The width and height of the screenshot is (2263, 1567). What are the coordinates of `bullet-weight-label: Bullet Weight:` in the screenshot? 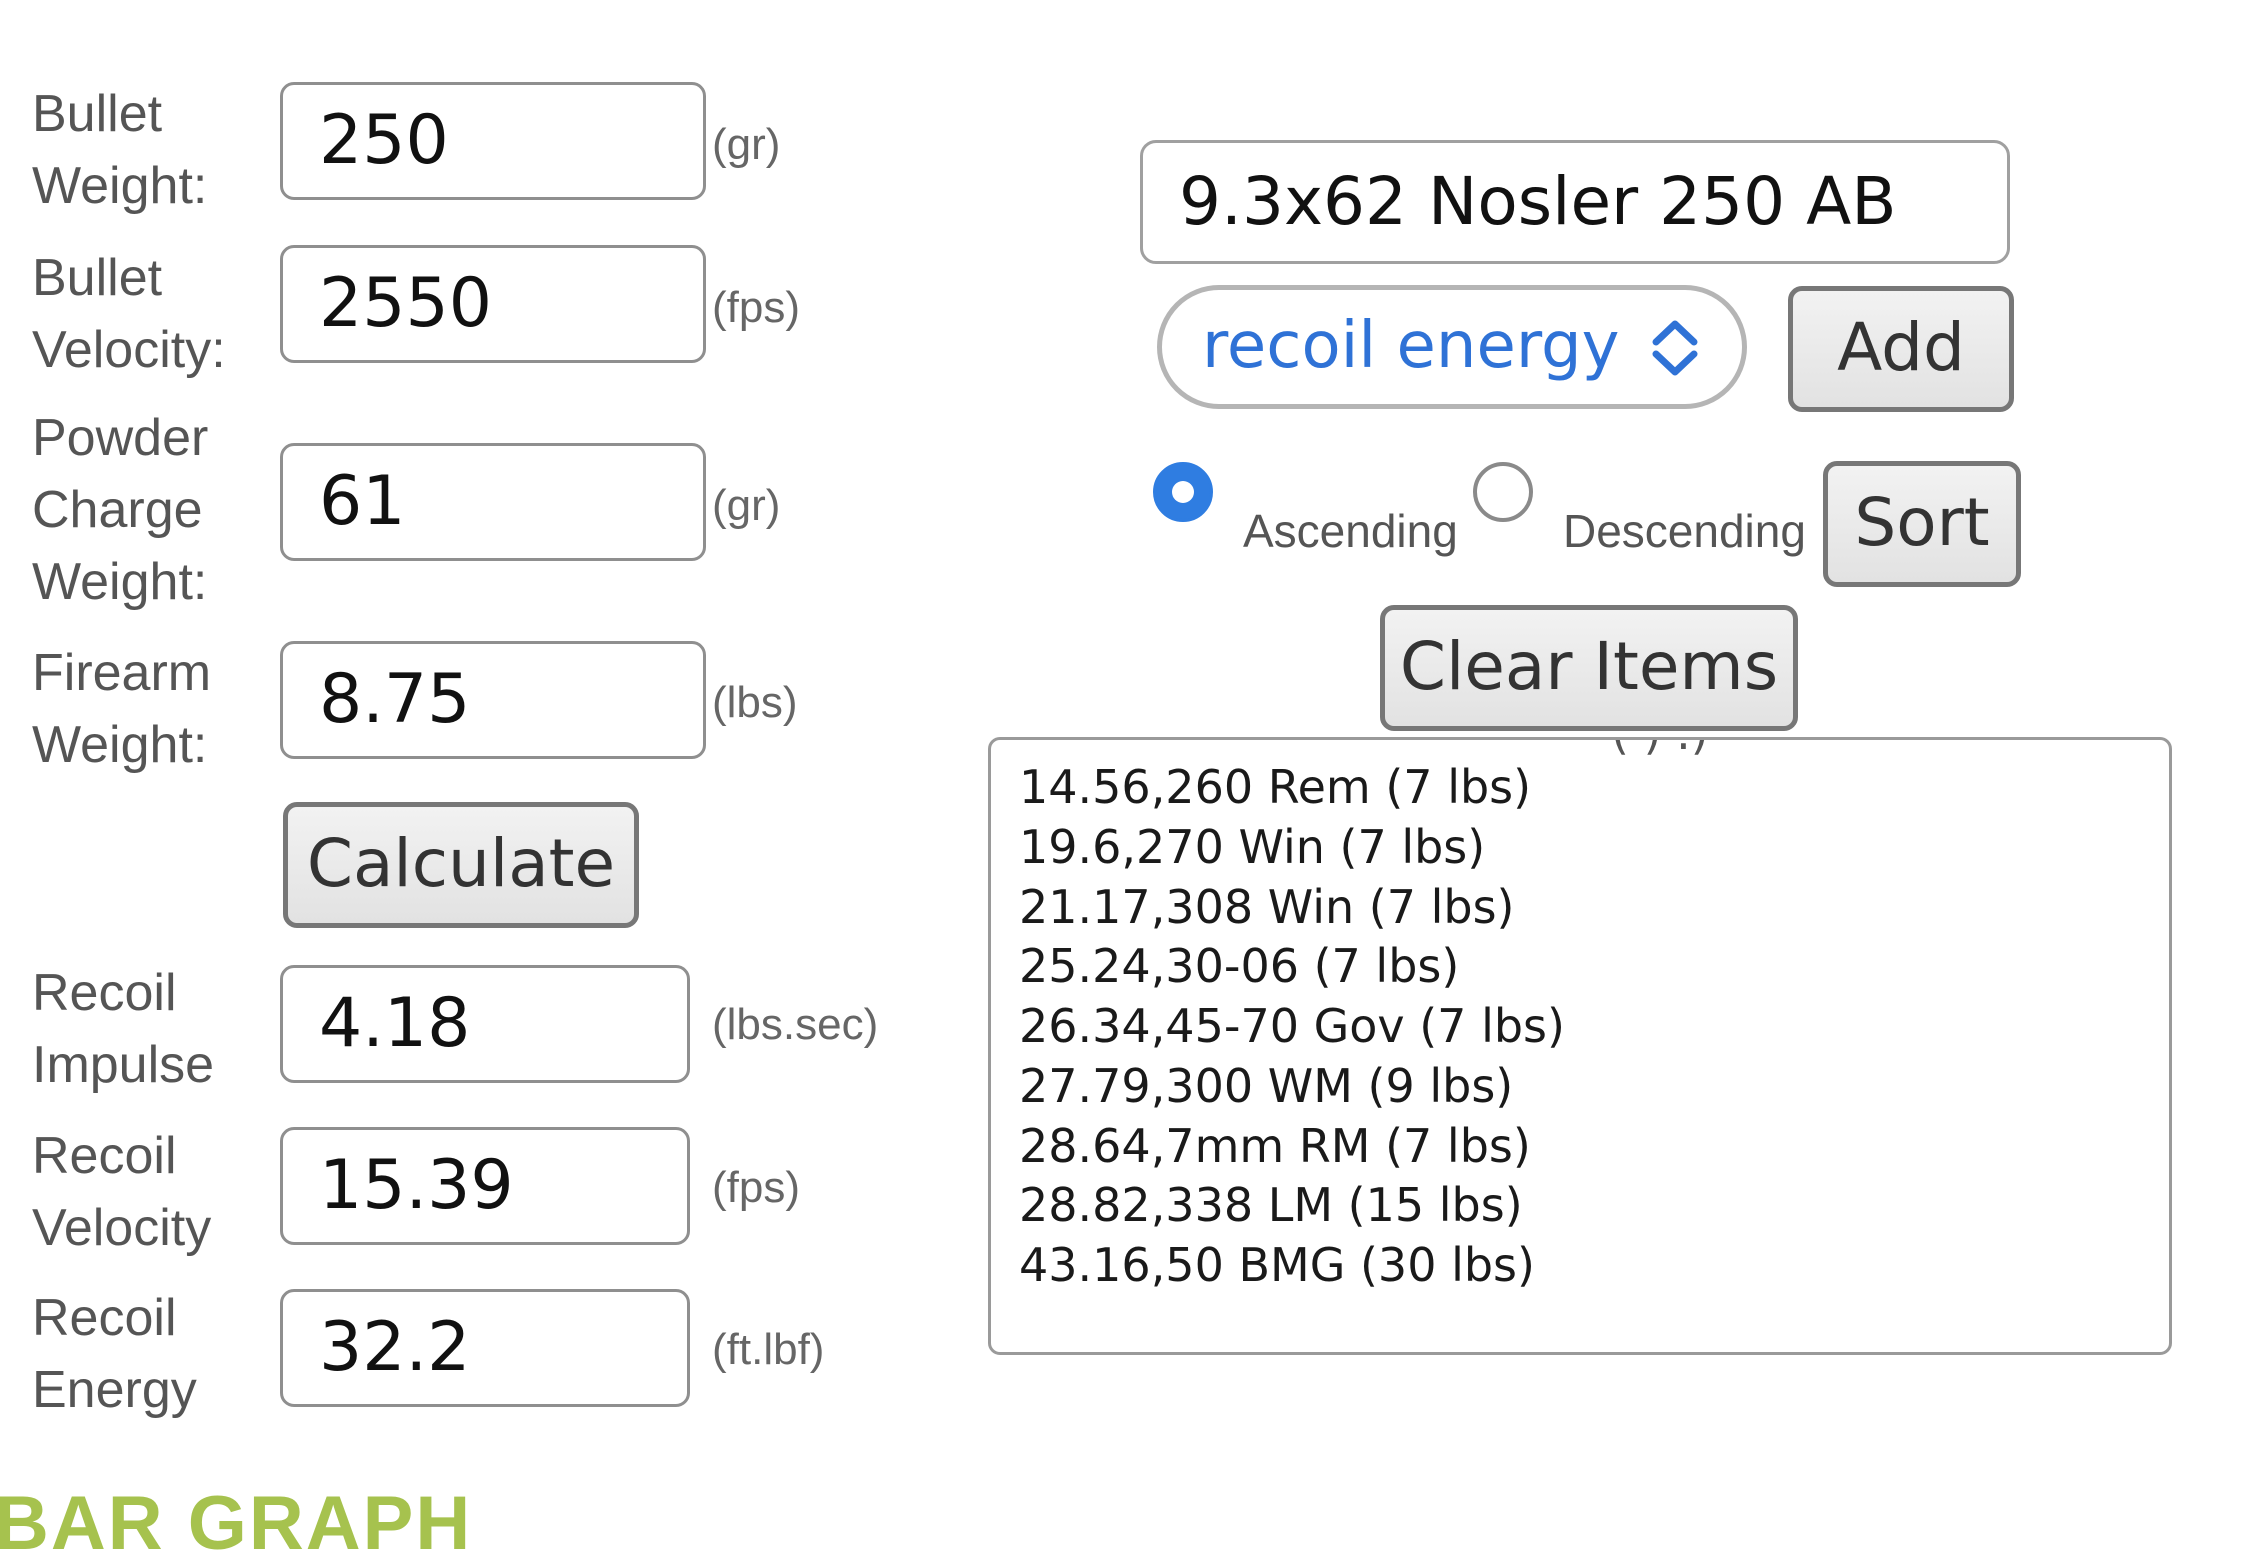 It's located at (120, 150).